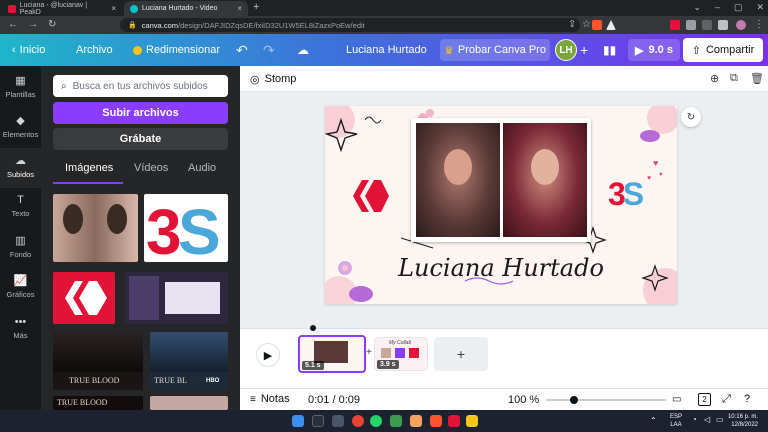 This screenshot has height=432, width=768. What do you see at coordinates (338, 421) in the screenshot?
I see `task-view-icon` at bounding box center [338, 421].